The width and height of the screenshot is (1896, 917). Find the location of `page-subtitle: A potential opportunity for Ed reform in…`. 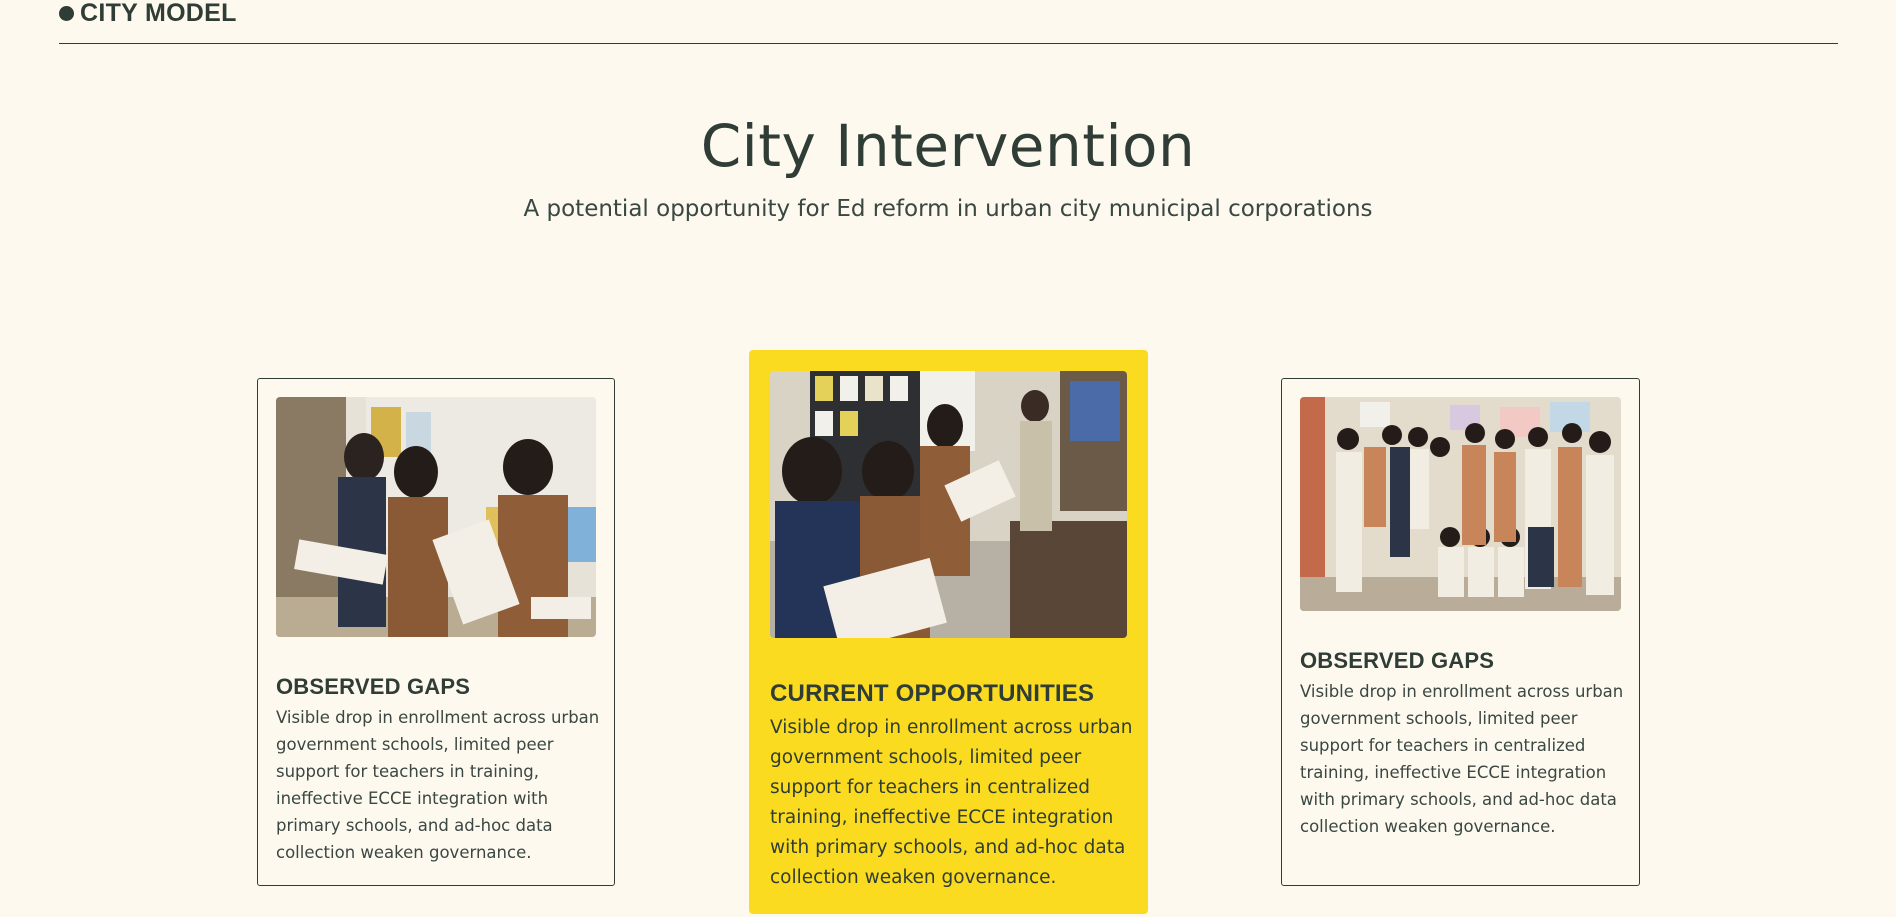

page-subtitle: A potential opportunity for Ed reform in… is located at coordinates (948, 209).